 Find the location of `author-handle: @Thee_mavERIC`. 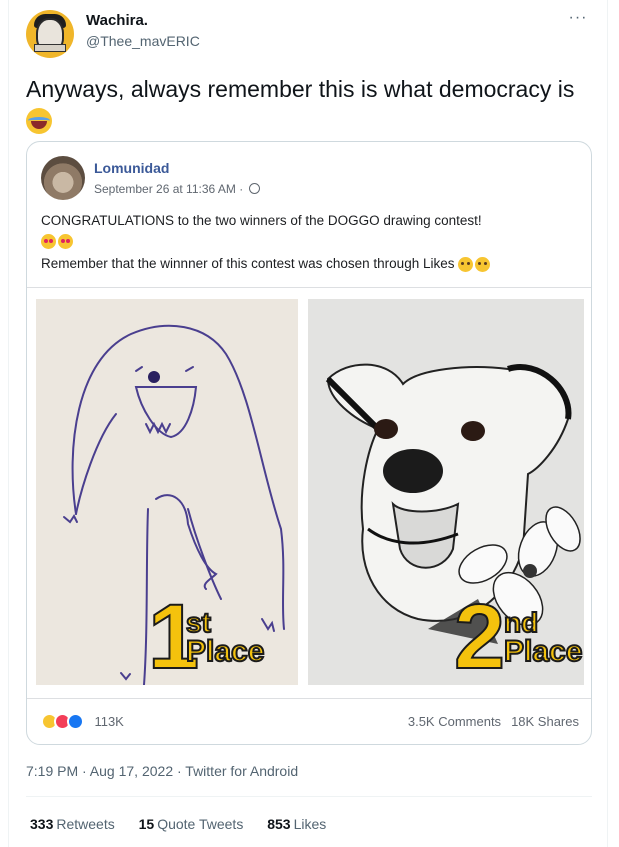

author-handle: @Thee_mavERIC is located at coordinates (143, 41).